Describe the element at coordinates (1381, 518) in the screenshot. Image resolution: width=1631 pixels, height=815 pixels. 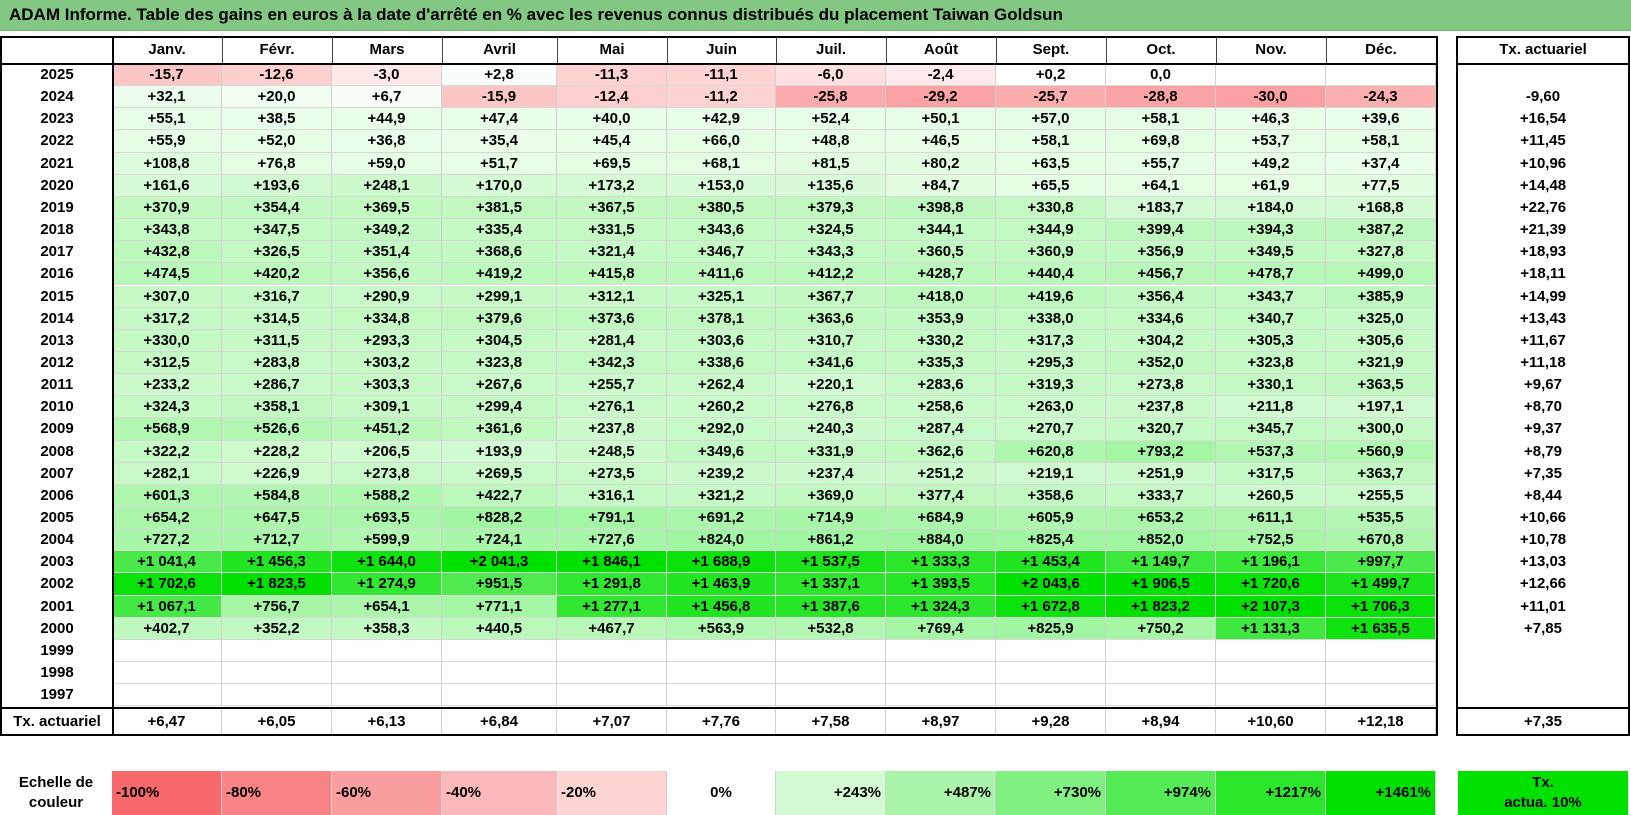
I see `gain-cell: +535,5` at that location.